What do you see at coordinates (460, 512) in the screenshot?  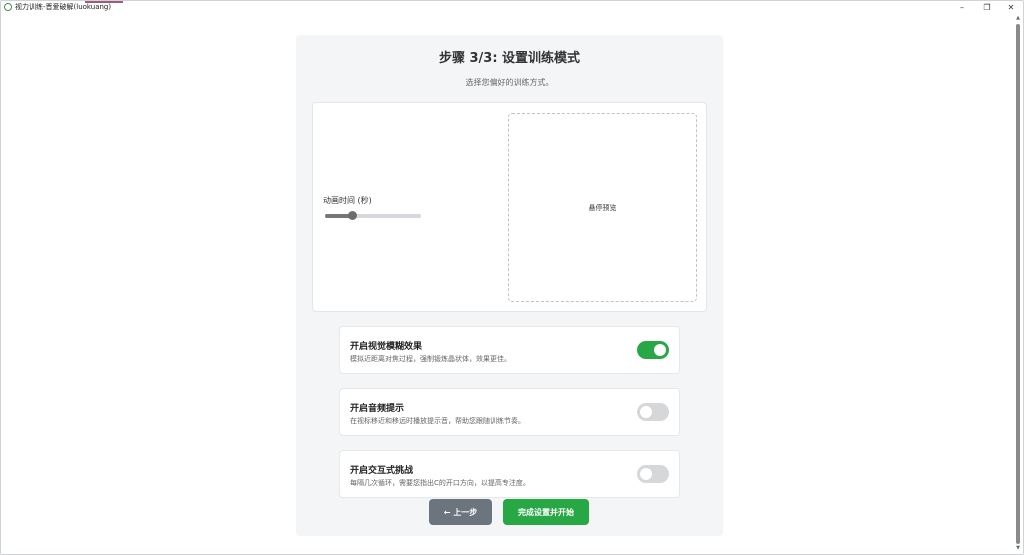 I see `previous-step-button: ← 上一步` at bounding box center [460, 512].